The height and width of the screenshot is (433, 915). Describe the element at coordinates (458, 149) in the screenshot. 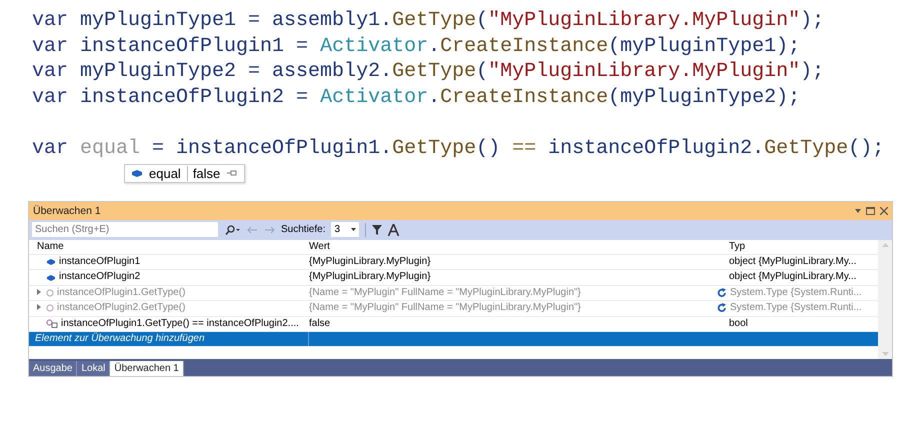

I see `code-line: var equal = instanceOfPlugin1.GetType() == instanceOfPlugin2.GetType();` at that location.